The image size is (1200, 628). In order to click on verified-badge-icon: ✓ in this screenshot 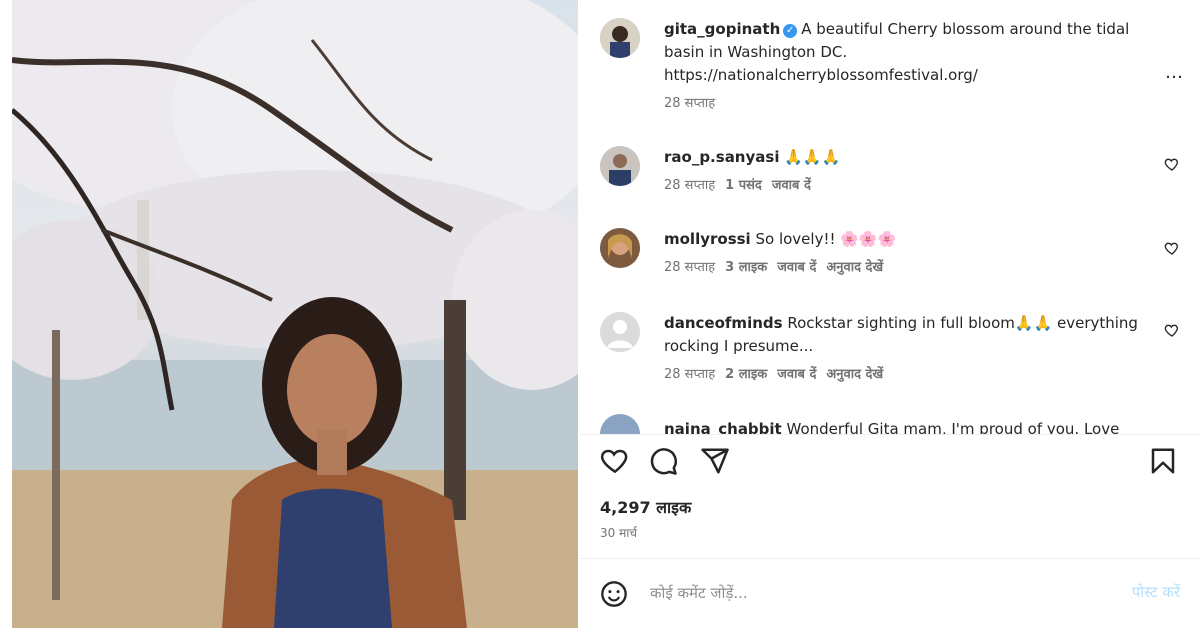, I will do `click(790, 31)`.